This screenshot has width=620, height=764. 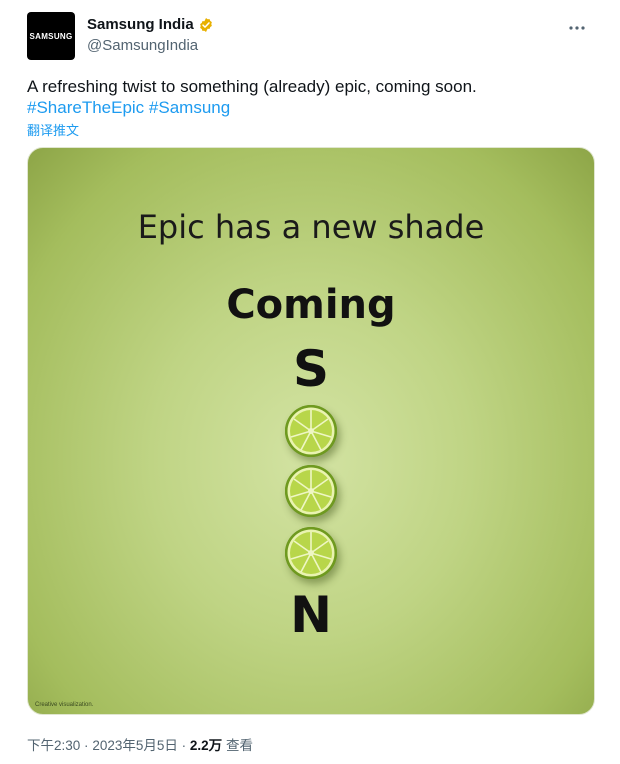 What do you see at coordinates (85, 107) in the screenshot?
I see `hashtag-sharetheepic: #ShareTheEpic` at bounding box center [85, 107].